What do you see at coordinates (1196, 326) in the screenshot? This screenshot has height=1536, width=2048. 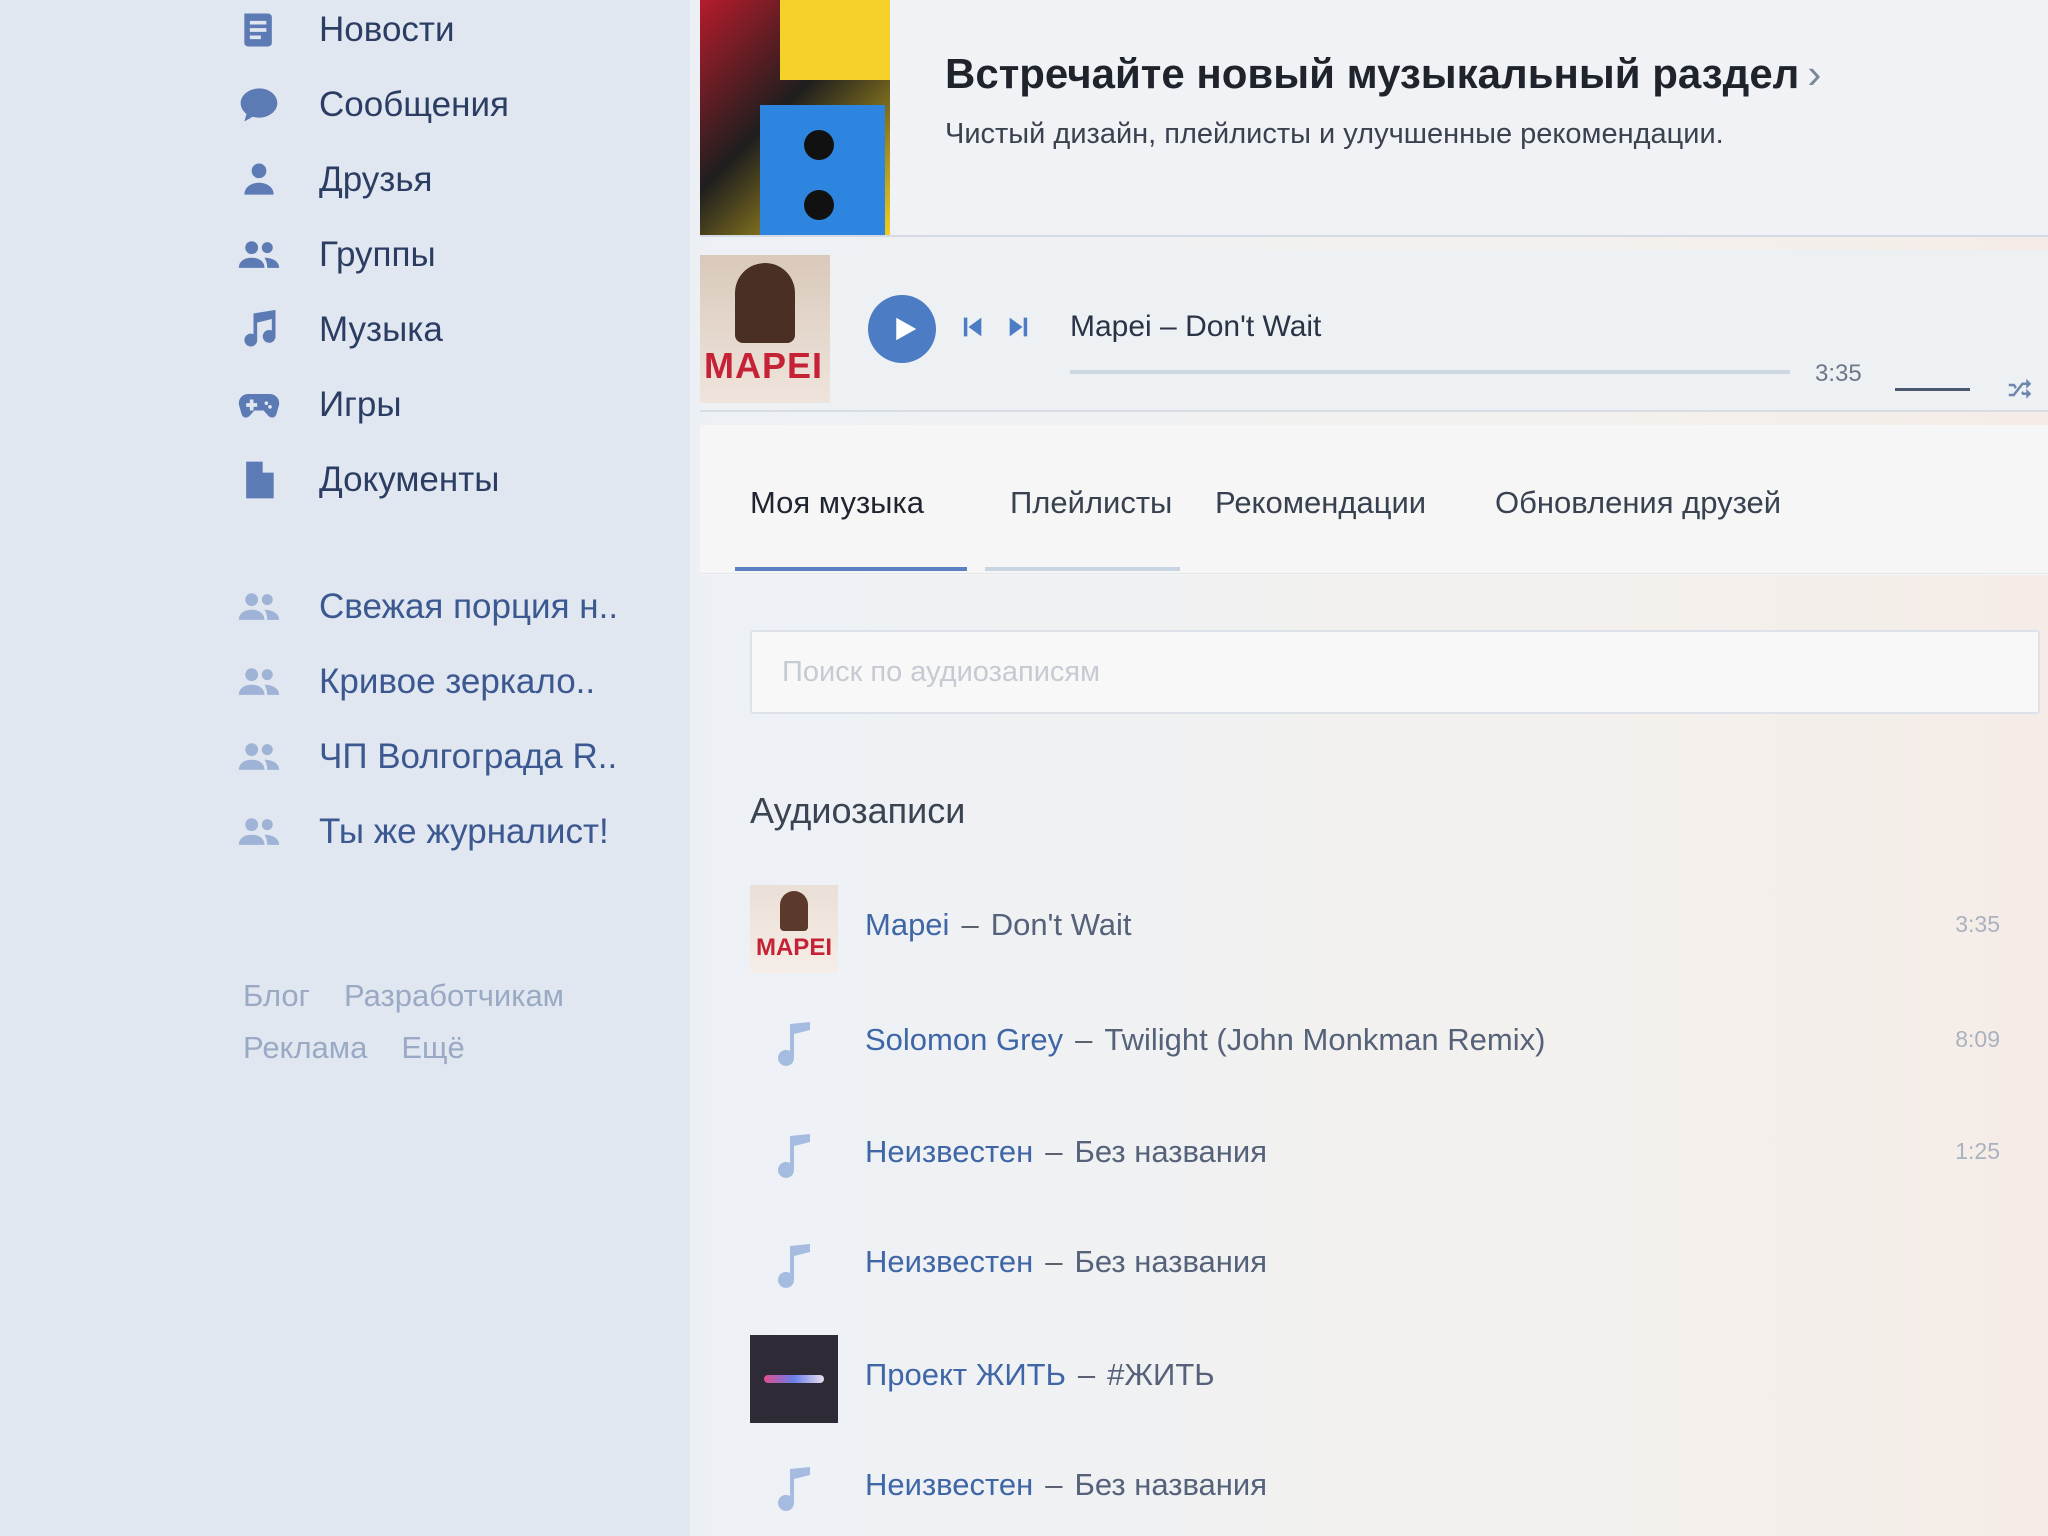 I see `now-playing-title: Mapei – Don't Wait` at bounding box center [1196, 326].